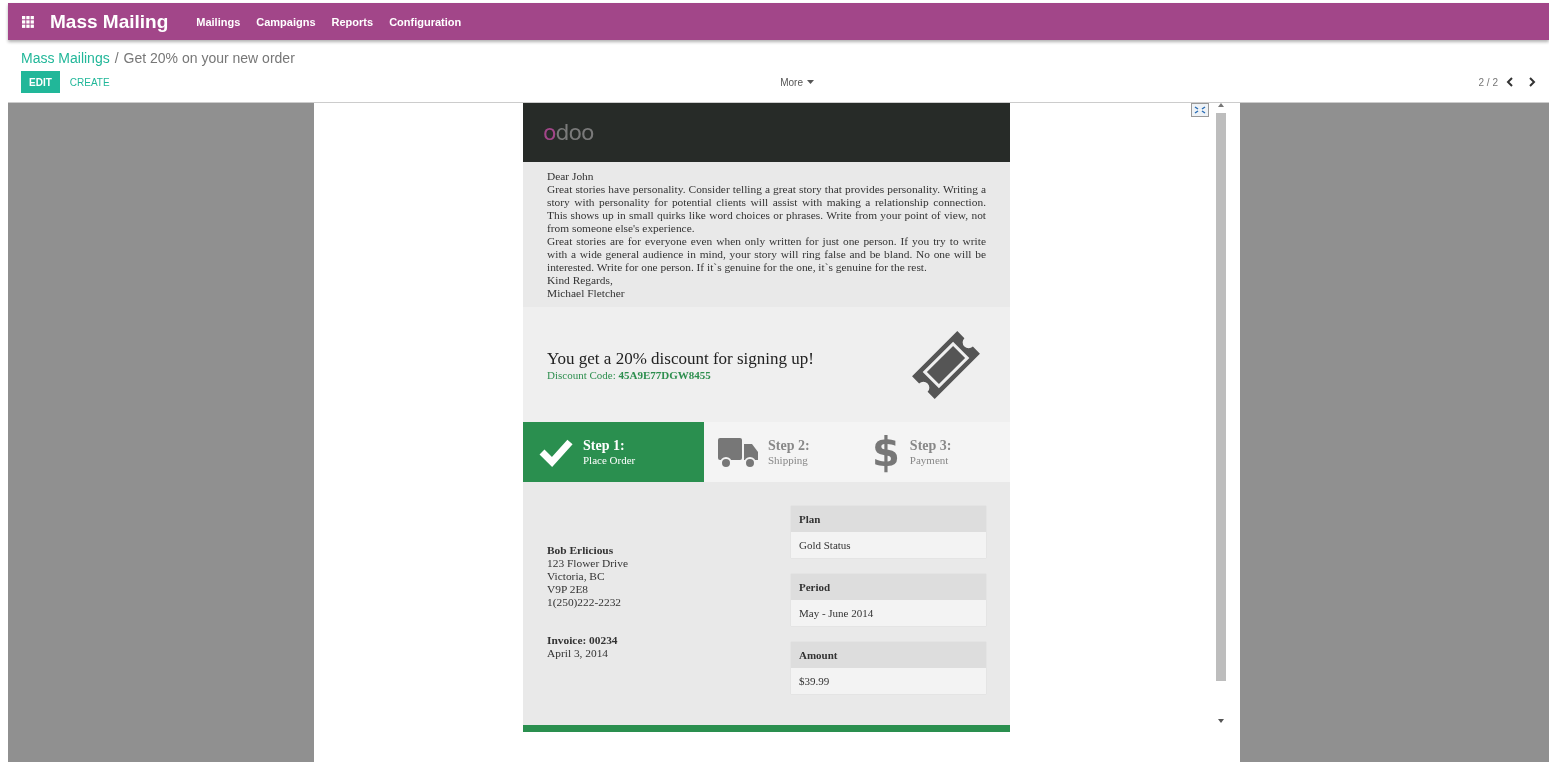 This screenshot has height=762, width=1549. What do you see at coordinates (209, 58) in the screenshot?
I see `page-title: Get 20% on your new order` at bounding box center [209, 58].